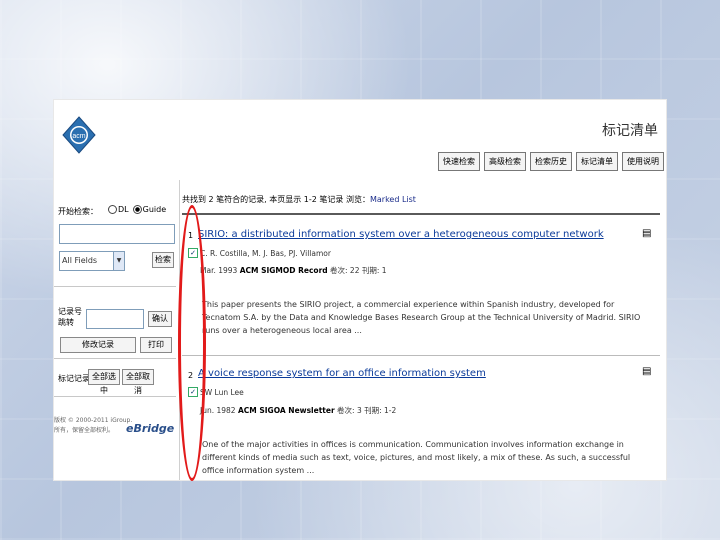 This screenshot has width=720, height=540. Describe the element at coordinates (118, 209) in the screenshot. I see `radio-dl: DL` at that location.